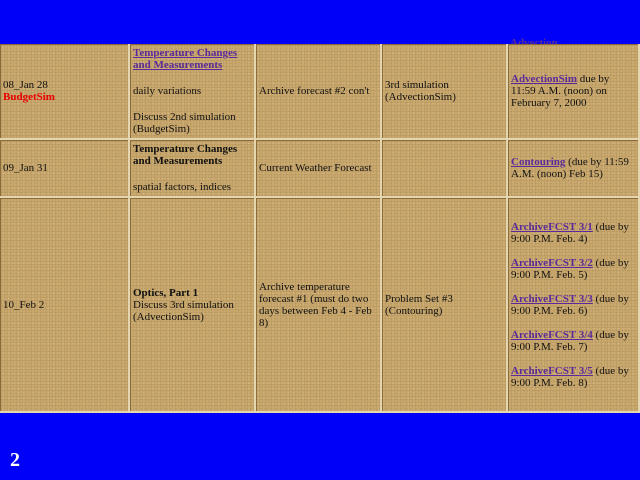  What do you see at coordinates (65, 305) in the screenshot?
I see `session-cell: 10_Feb 2` at bounding box center [65, 305].